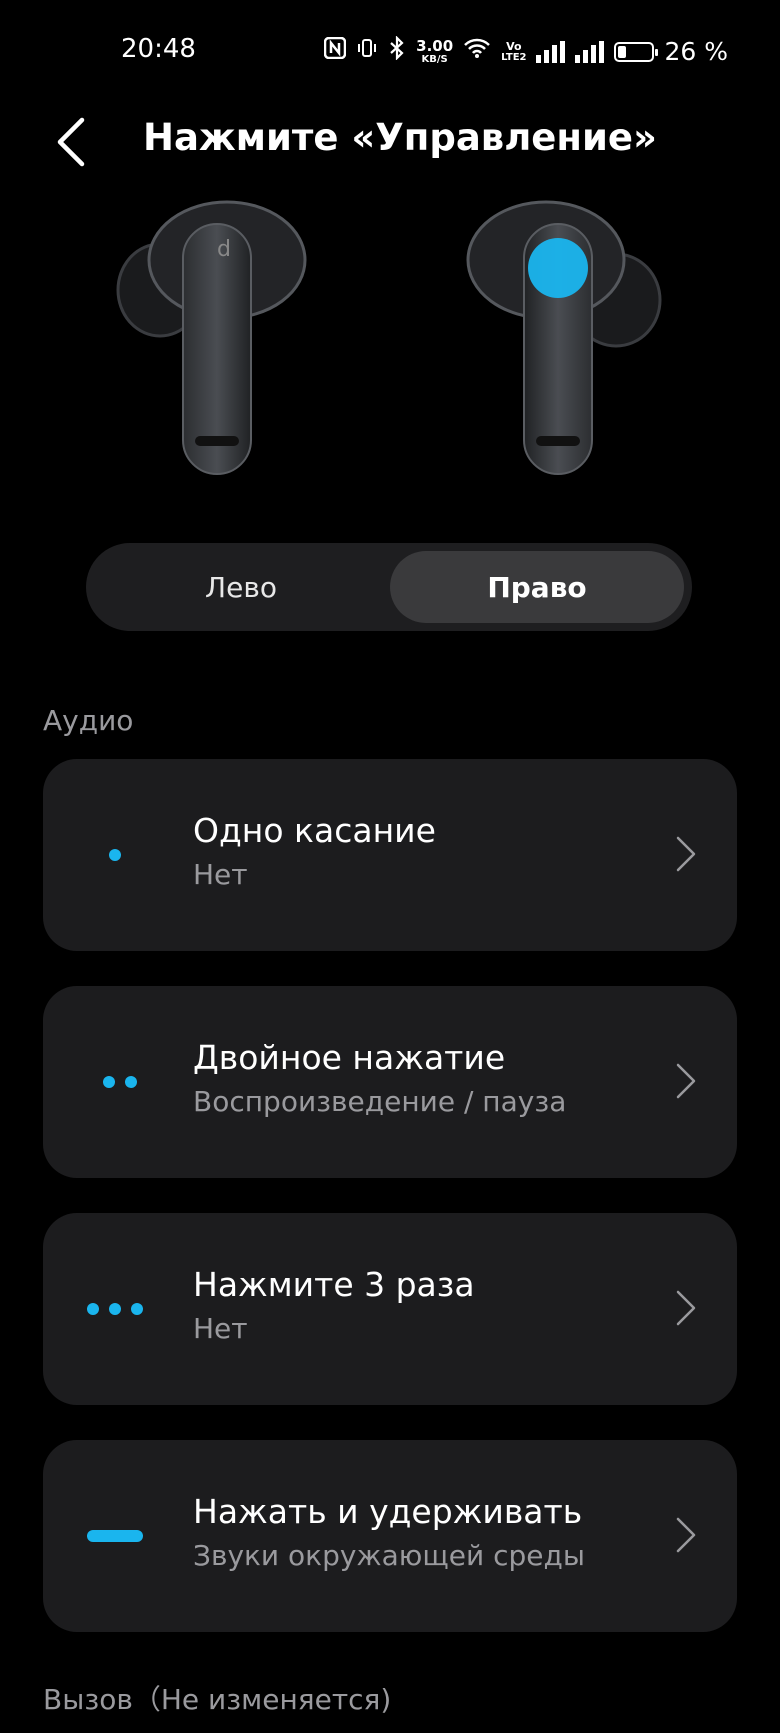 Image resolution: width=780 pixels, height=1733 pixels. Describe the element at coordinates (127, 1082) in the screenshot. I see `double-dot-icon` at that location.